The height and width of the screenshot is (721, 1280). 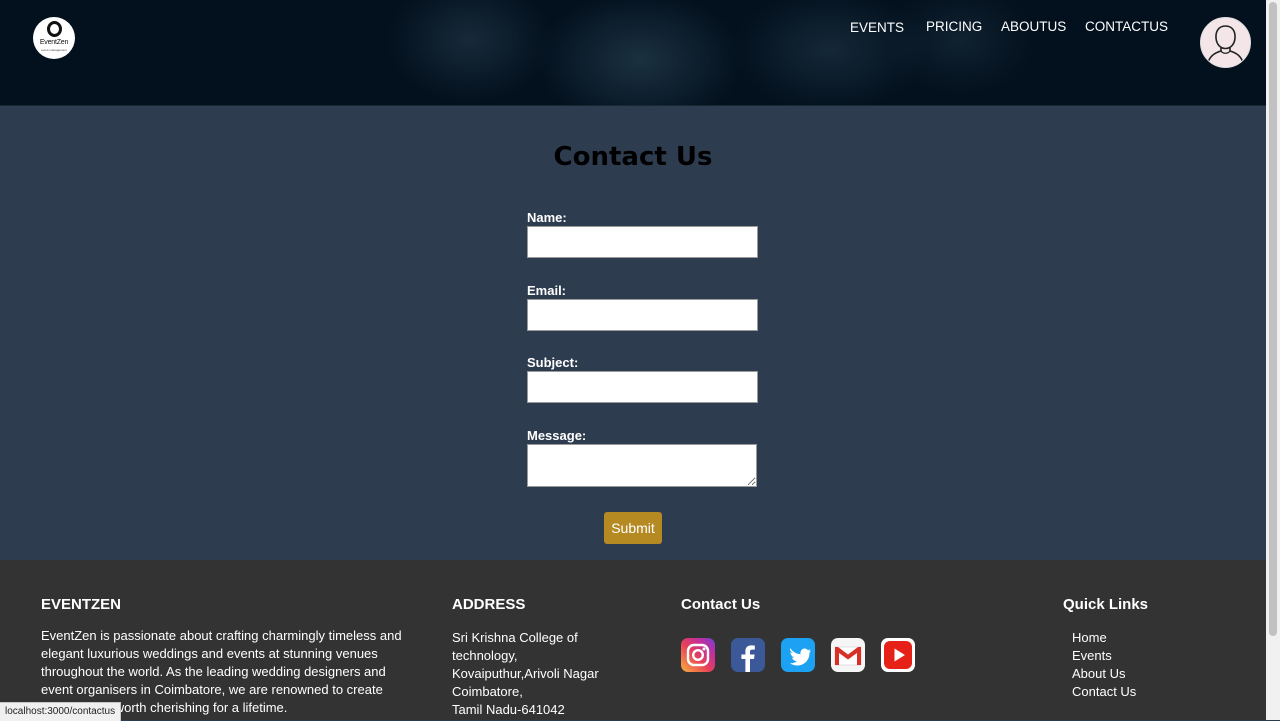 What do you see at coordinates (642, 387) in the screenshot?
I see `subject-input` at bounding box center [642, 387].